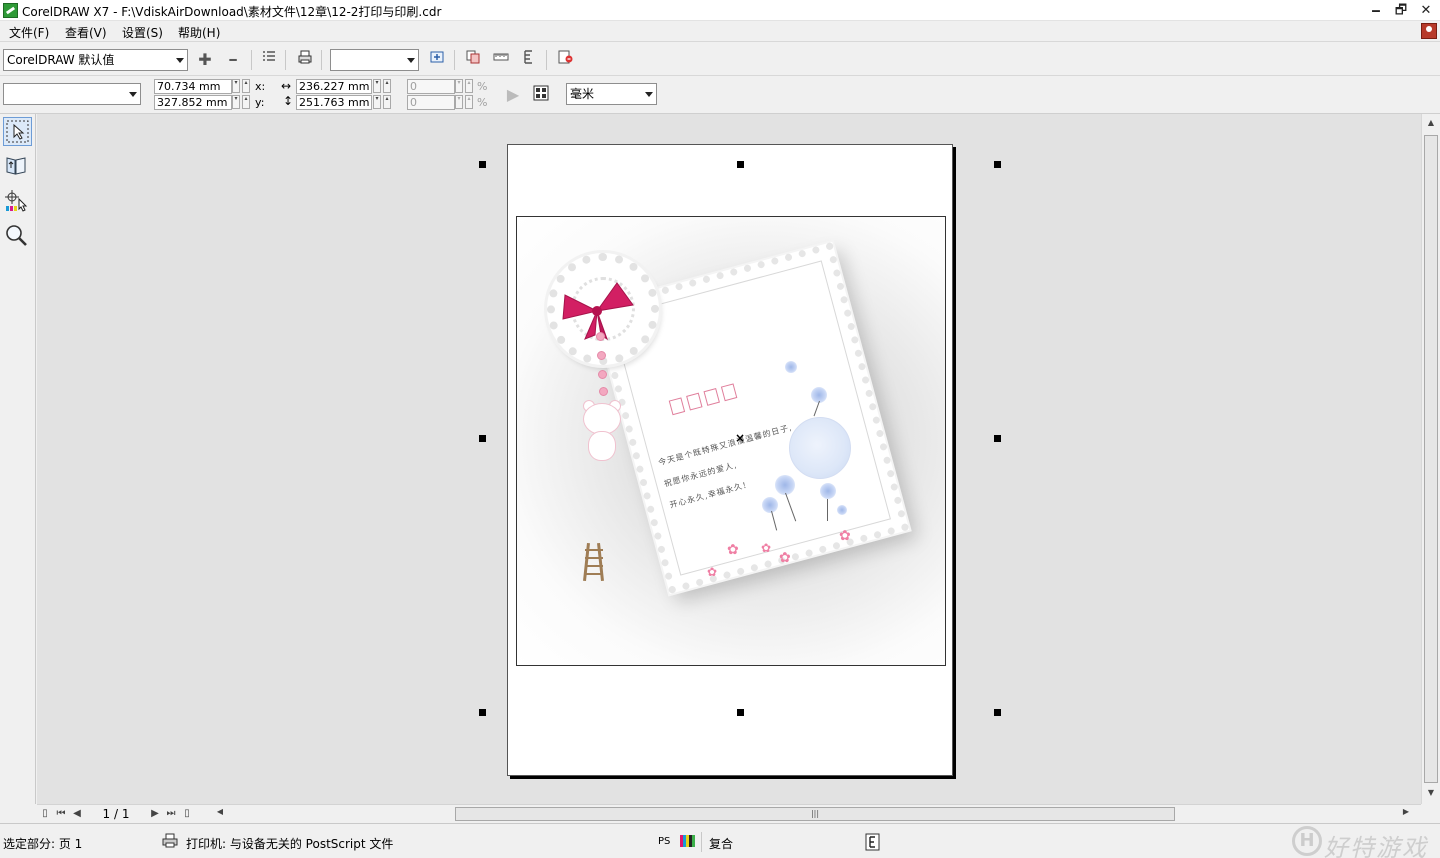  I want to click on fit-to-page-icon, so click(437, 57).